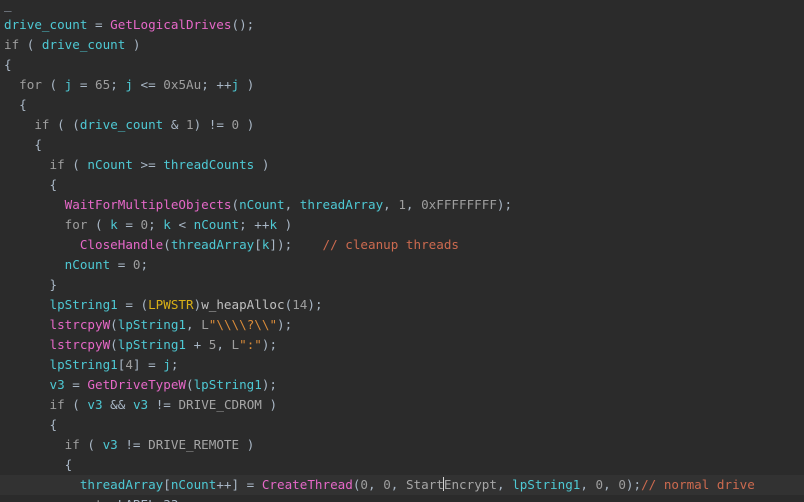 The image size is (804, 502). I want to click on code-token-kw: for, so click(76, 224).